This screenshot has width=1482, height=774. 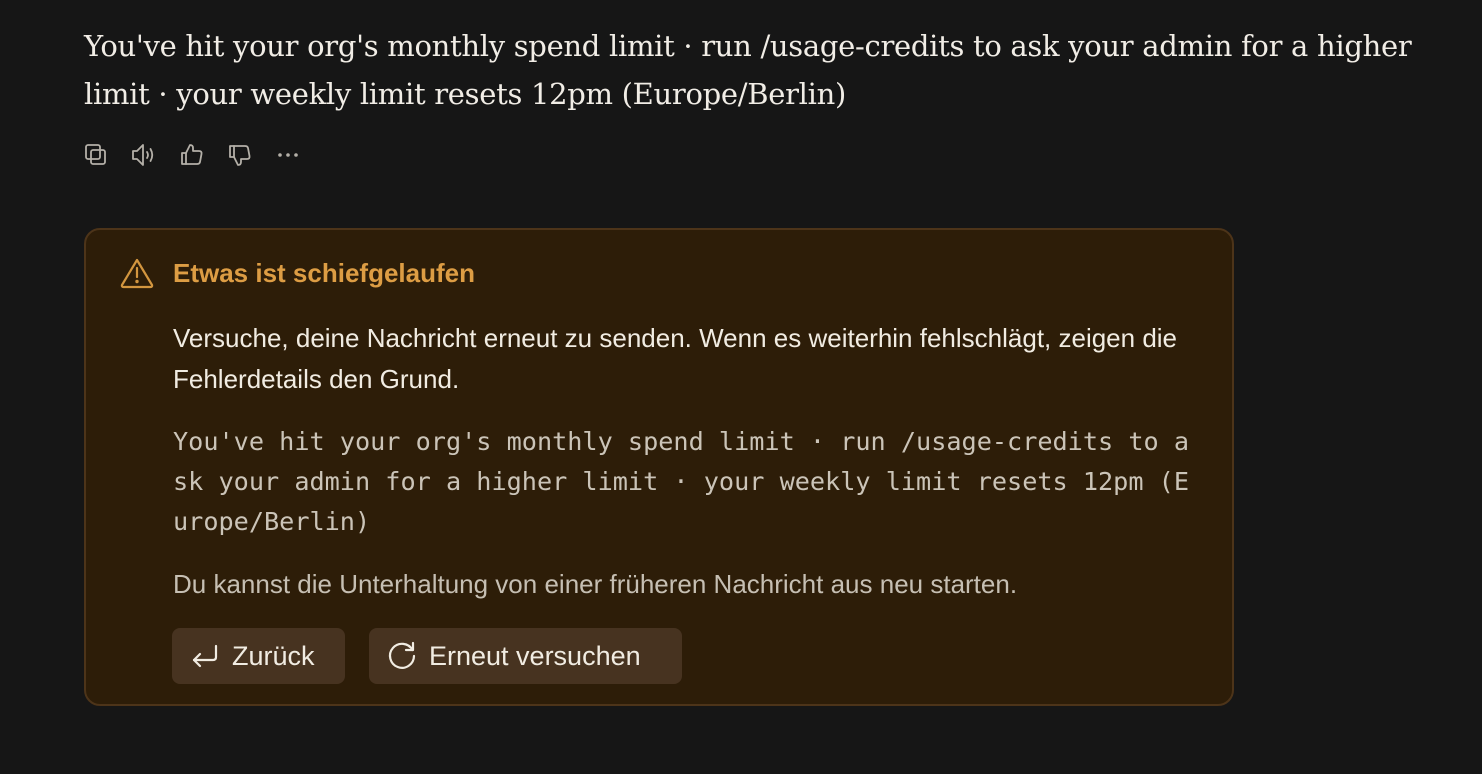 I want to click on warning-icon, so click(x=137, y=273).